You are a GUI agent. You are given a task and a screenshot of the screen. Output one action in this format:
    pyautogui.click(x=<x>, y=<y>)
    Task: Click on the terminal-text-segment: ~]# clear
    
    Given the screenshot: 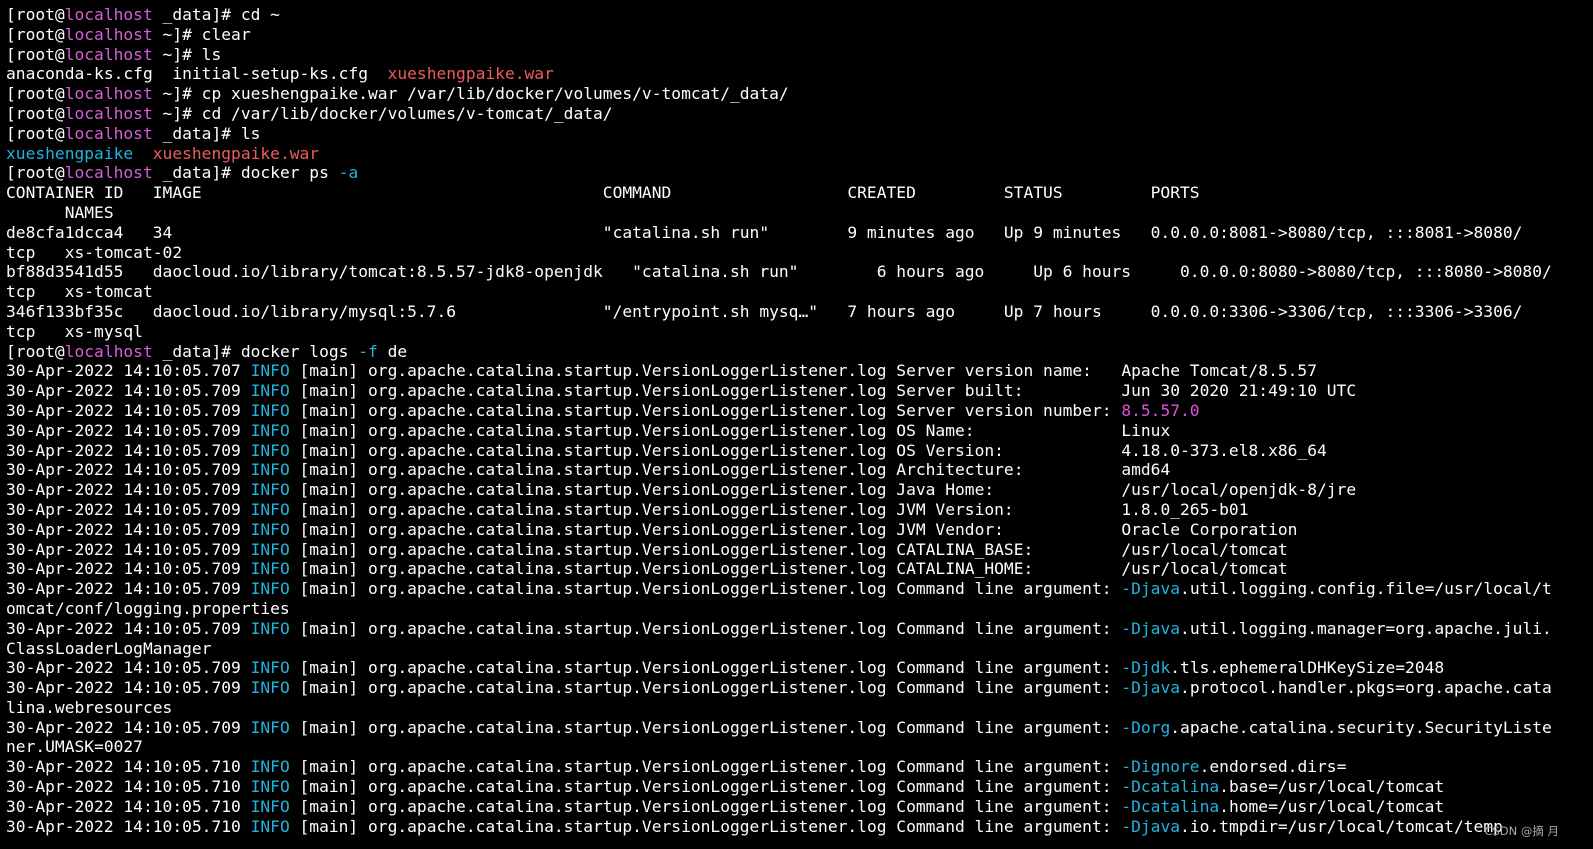 What is the action you would take?
    pyautogui.click(x=201, y=34)
    